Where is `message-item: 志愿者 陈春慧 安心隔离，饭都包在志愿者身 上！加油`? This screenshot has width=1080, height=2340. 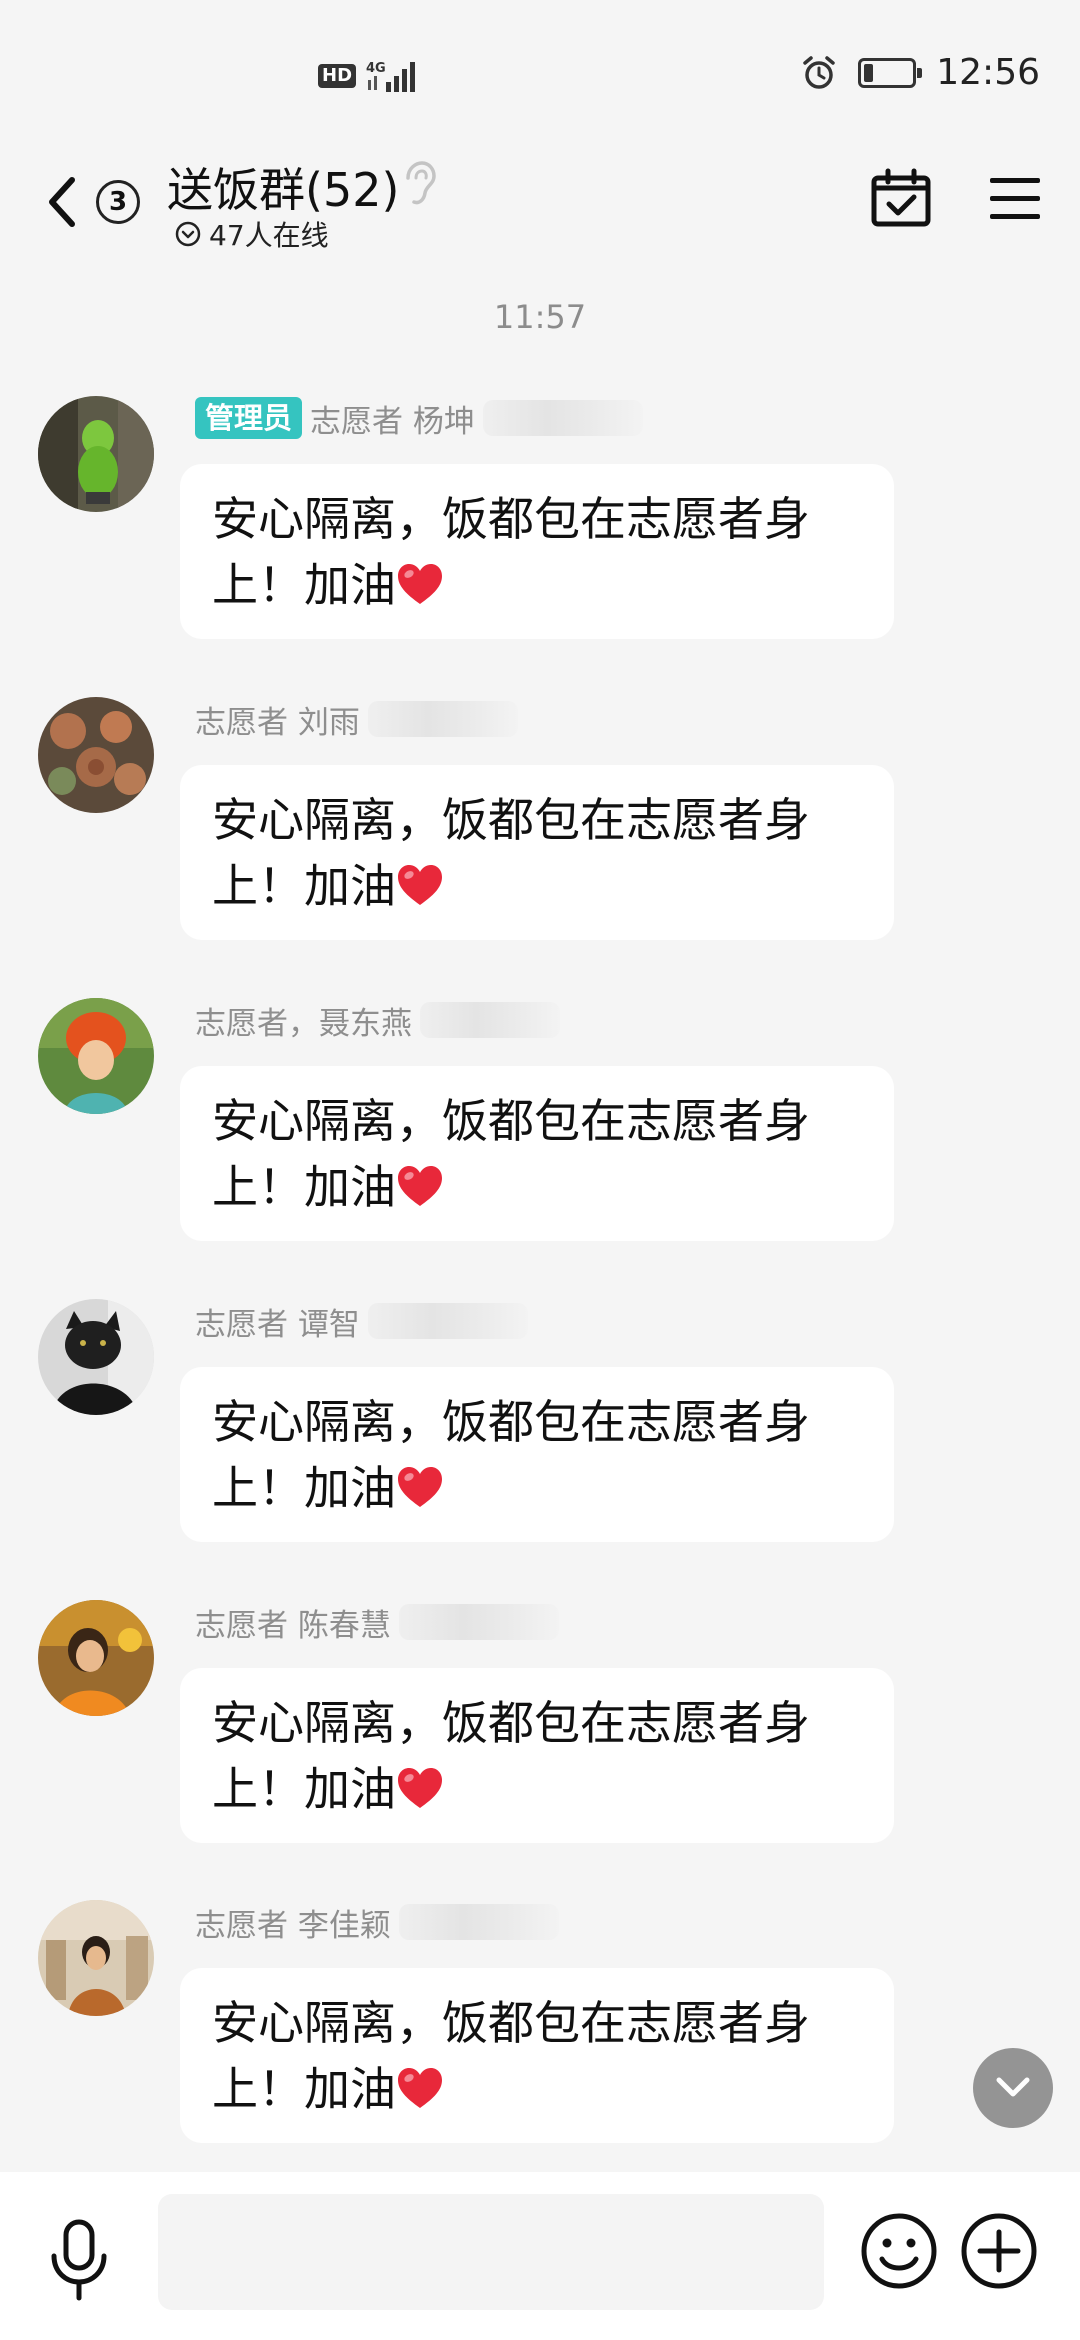 message-item: 志愿者 陈春慧 安心隔离，饭都包在志愿者身 上！加油 is located at coordinates (540, 1750).